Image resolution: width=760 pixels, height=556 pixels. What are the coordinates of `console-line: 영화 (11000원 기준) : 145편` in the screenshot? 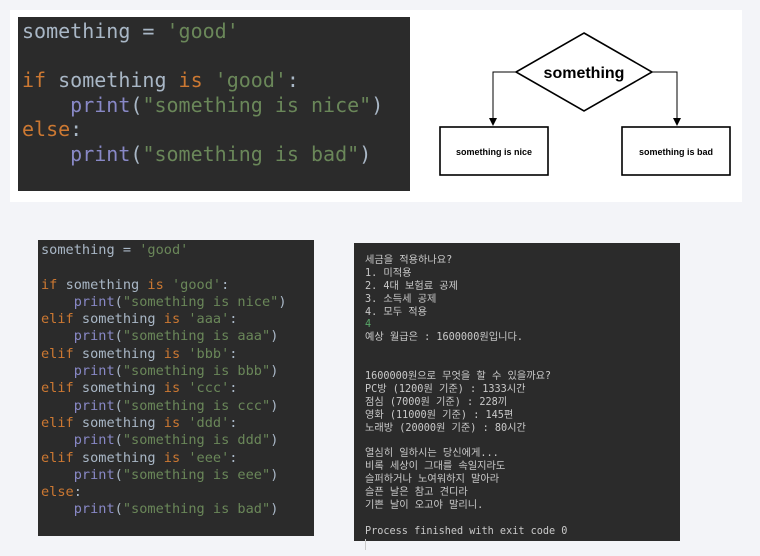 It's located at (439, 415).